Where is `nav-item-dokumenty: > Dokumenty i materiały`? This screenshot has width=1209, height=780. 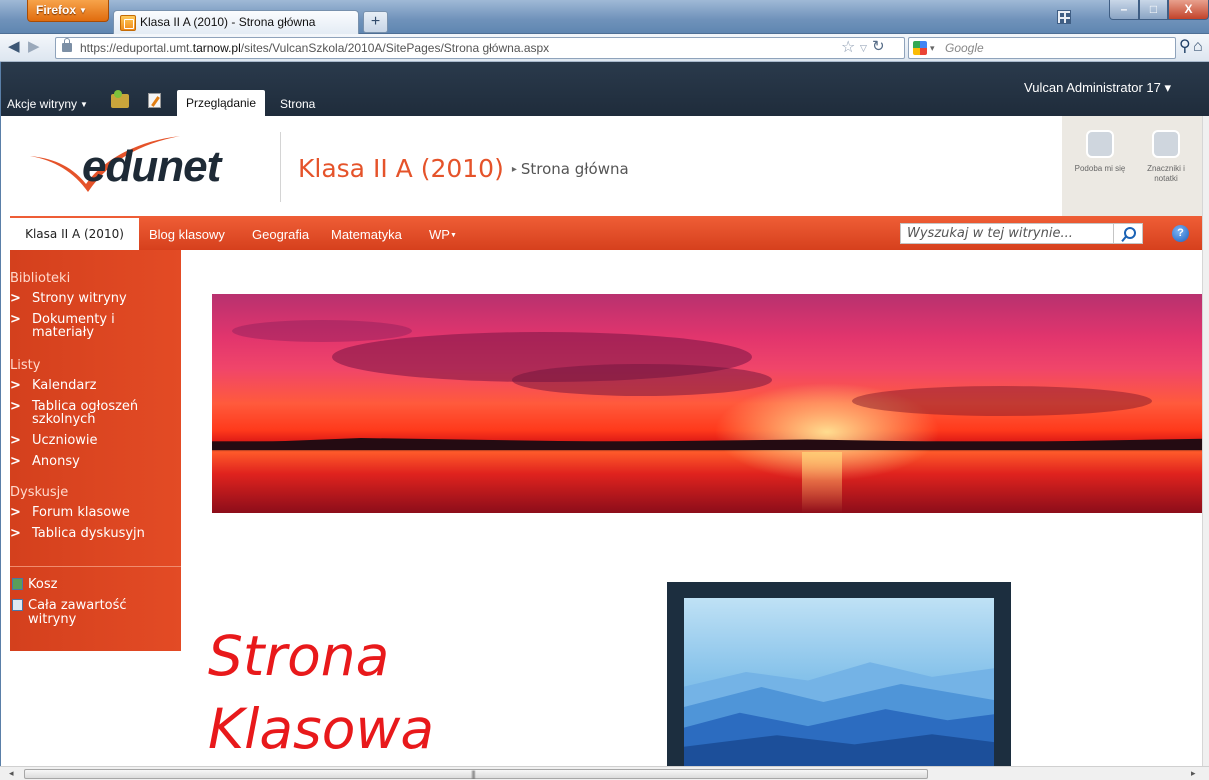 nav-item-dokumenty: > Dokumenty i materiały is located at coordinates (92, 326).